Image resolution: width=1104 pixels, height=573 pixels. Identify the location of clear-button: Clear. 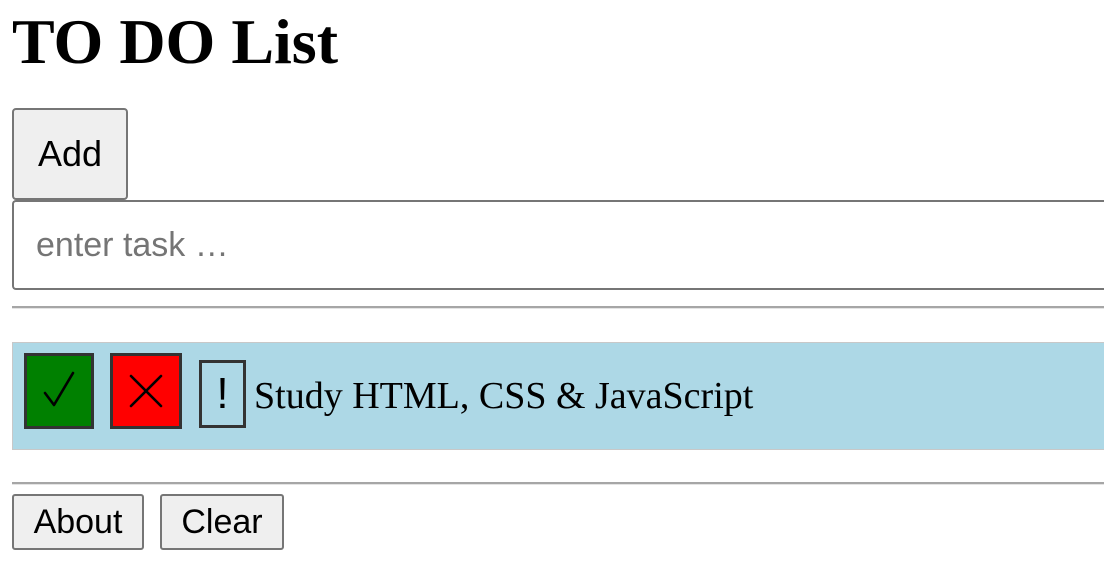
(222, 522).